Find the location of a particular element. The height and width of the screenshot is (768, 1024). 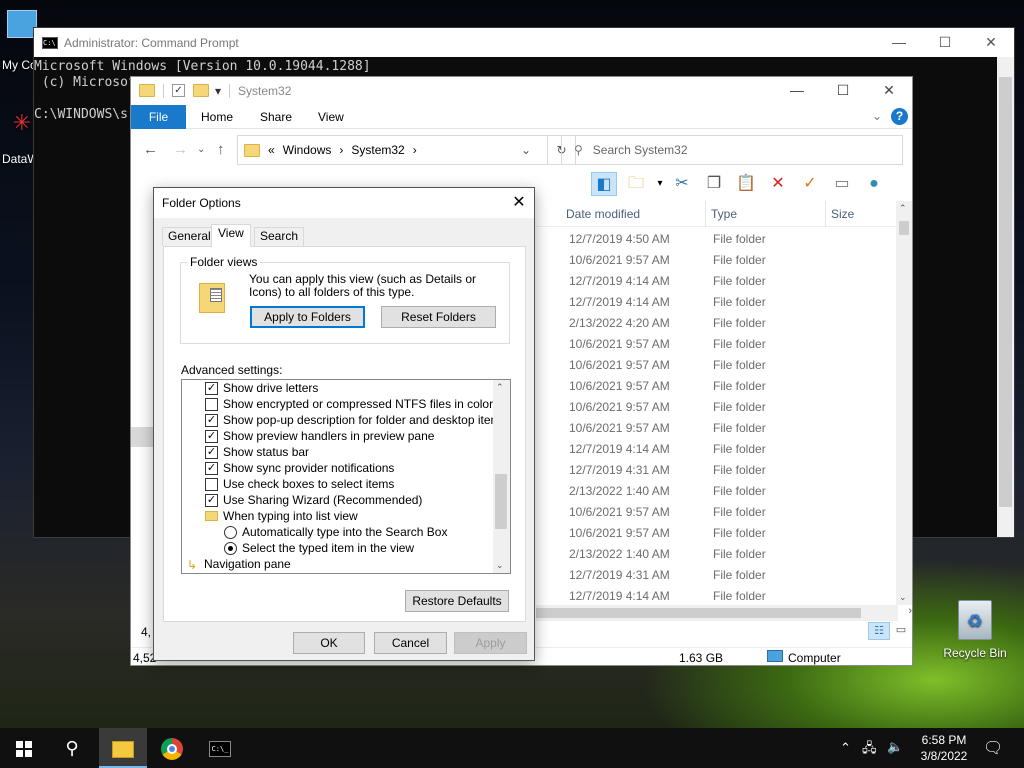

copy-icon: ❐ is located at coordinates (714, 184).